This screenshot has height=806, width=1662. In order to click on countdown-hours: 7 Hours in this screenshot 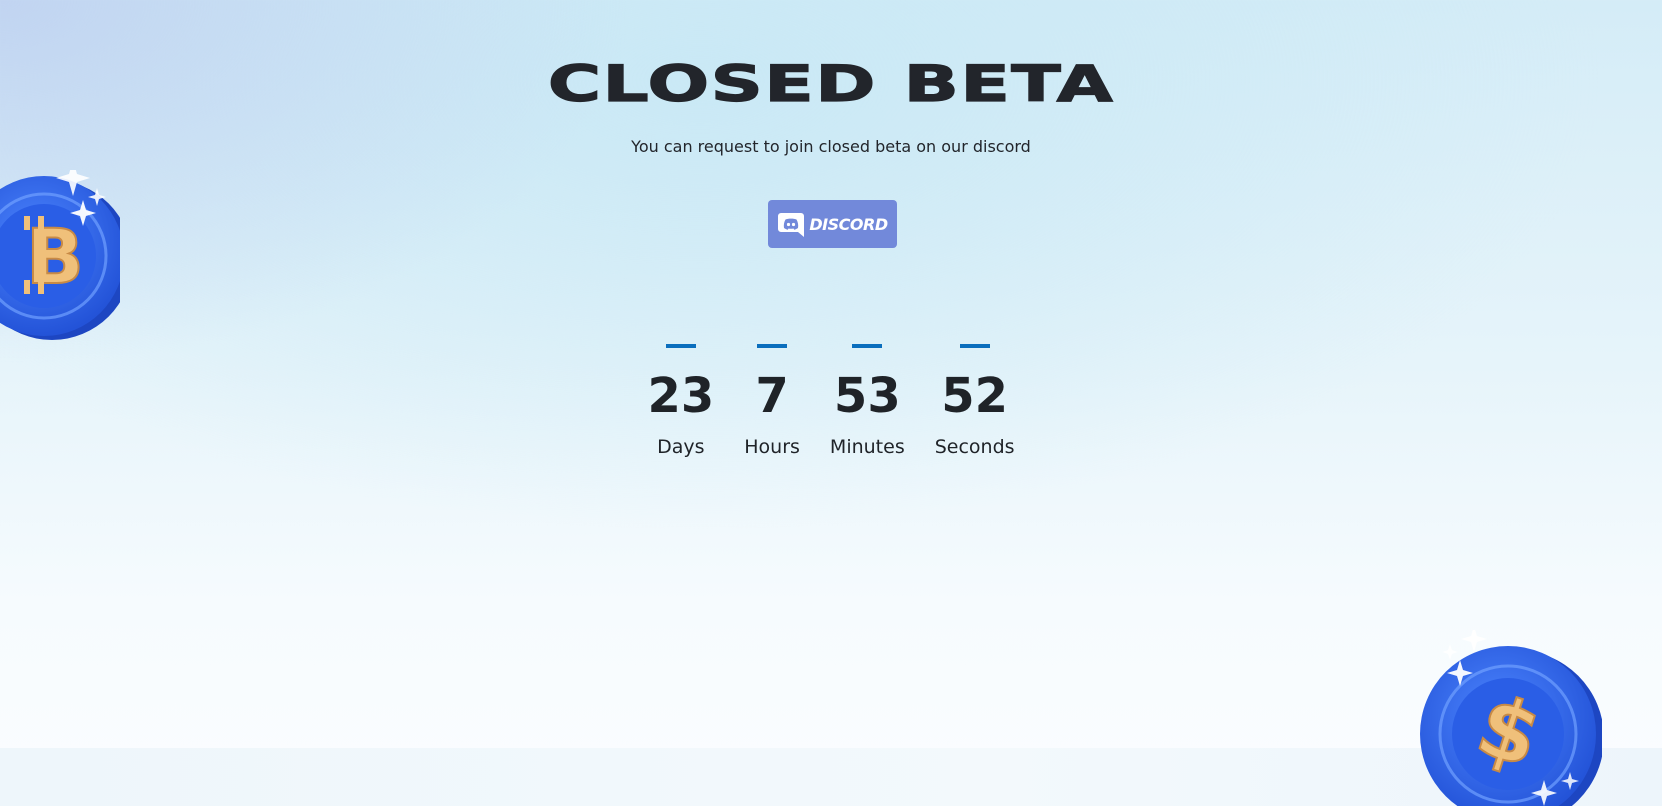, I will do `click(772, 401)`.